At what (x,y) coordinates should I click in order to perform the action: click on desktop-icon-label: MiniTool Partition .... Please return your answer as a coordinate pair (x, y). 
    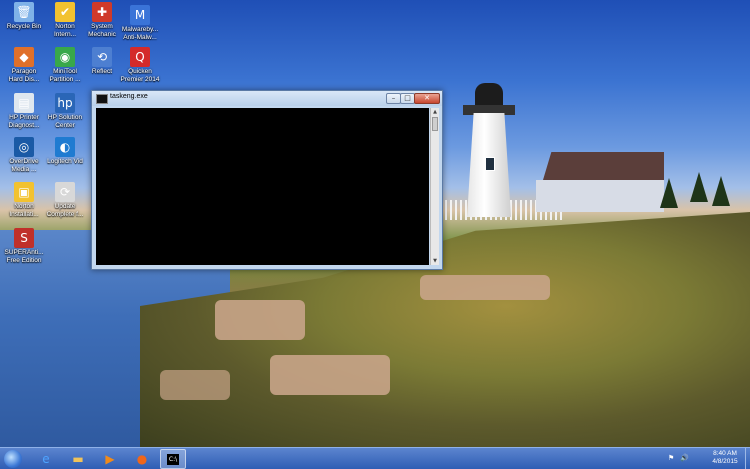
    Looking at the image, I should click on (65, 75).